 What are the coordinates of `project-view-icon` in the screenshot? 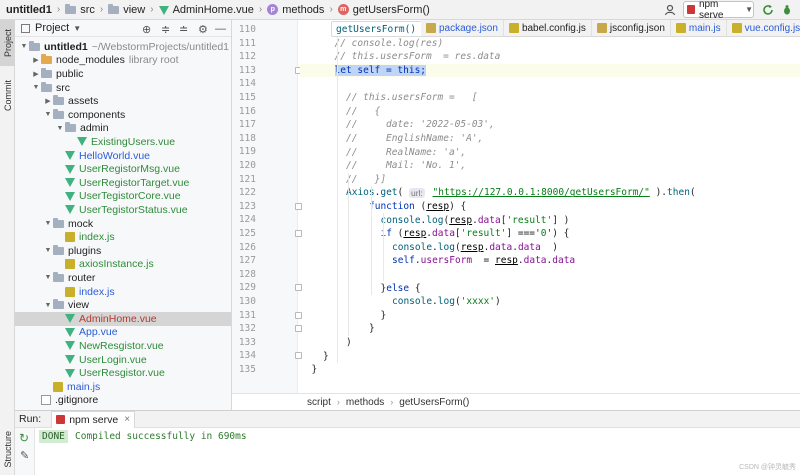 It's located at (25, 28).